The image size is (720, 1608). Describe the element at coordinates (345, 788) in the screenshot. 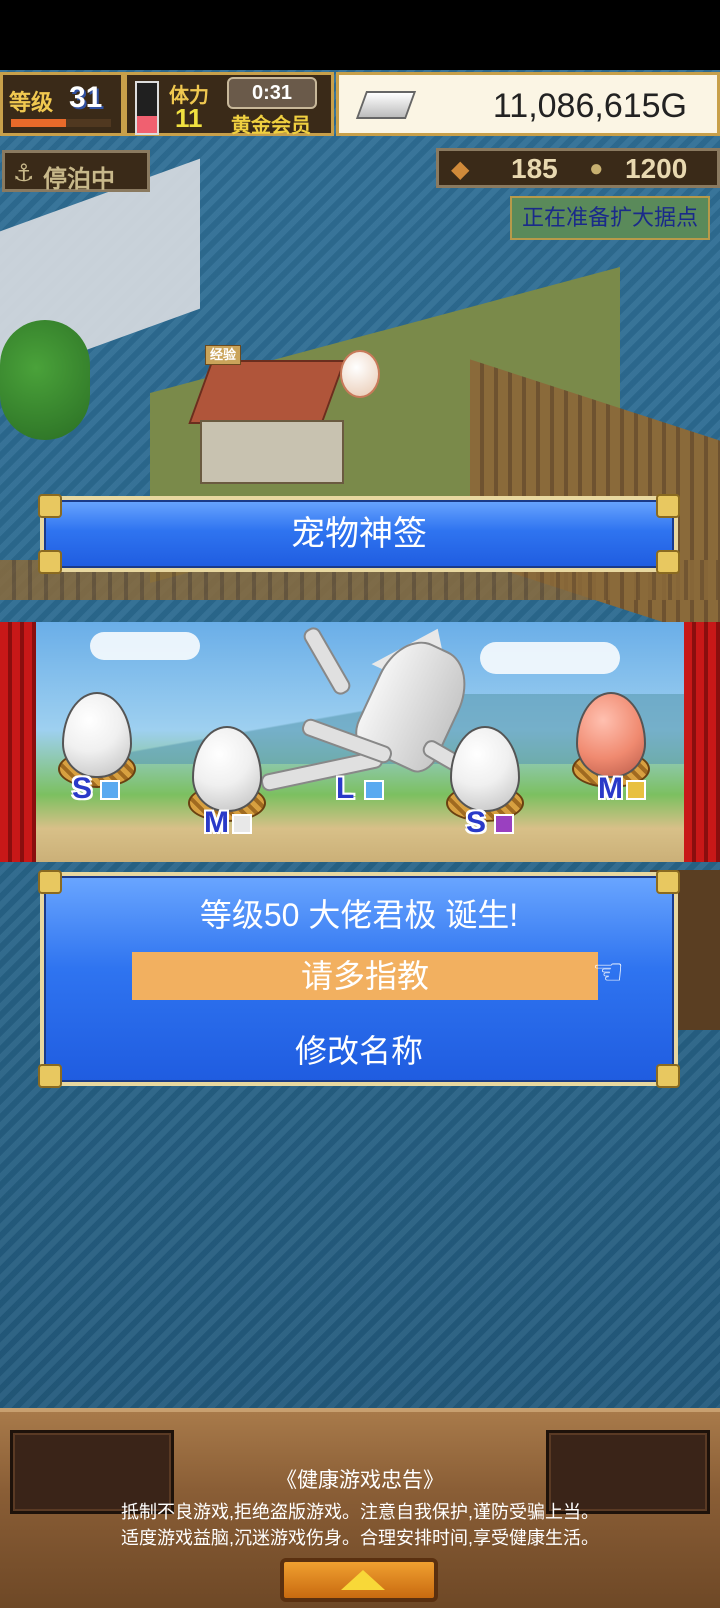

I see `egg-size-label: L` at that location.